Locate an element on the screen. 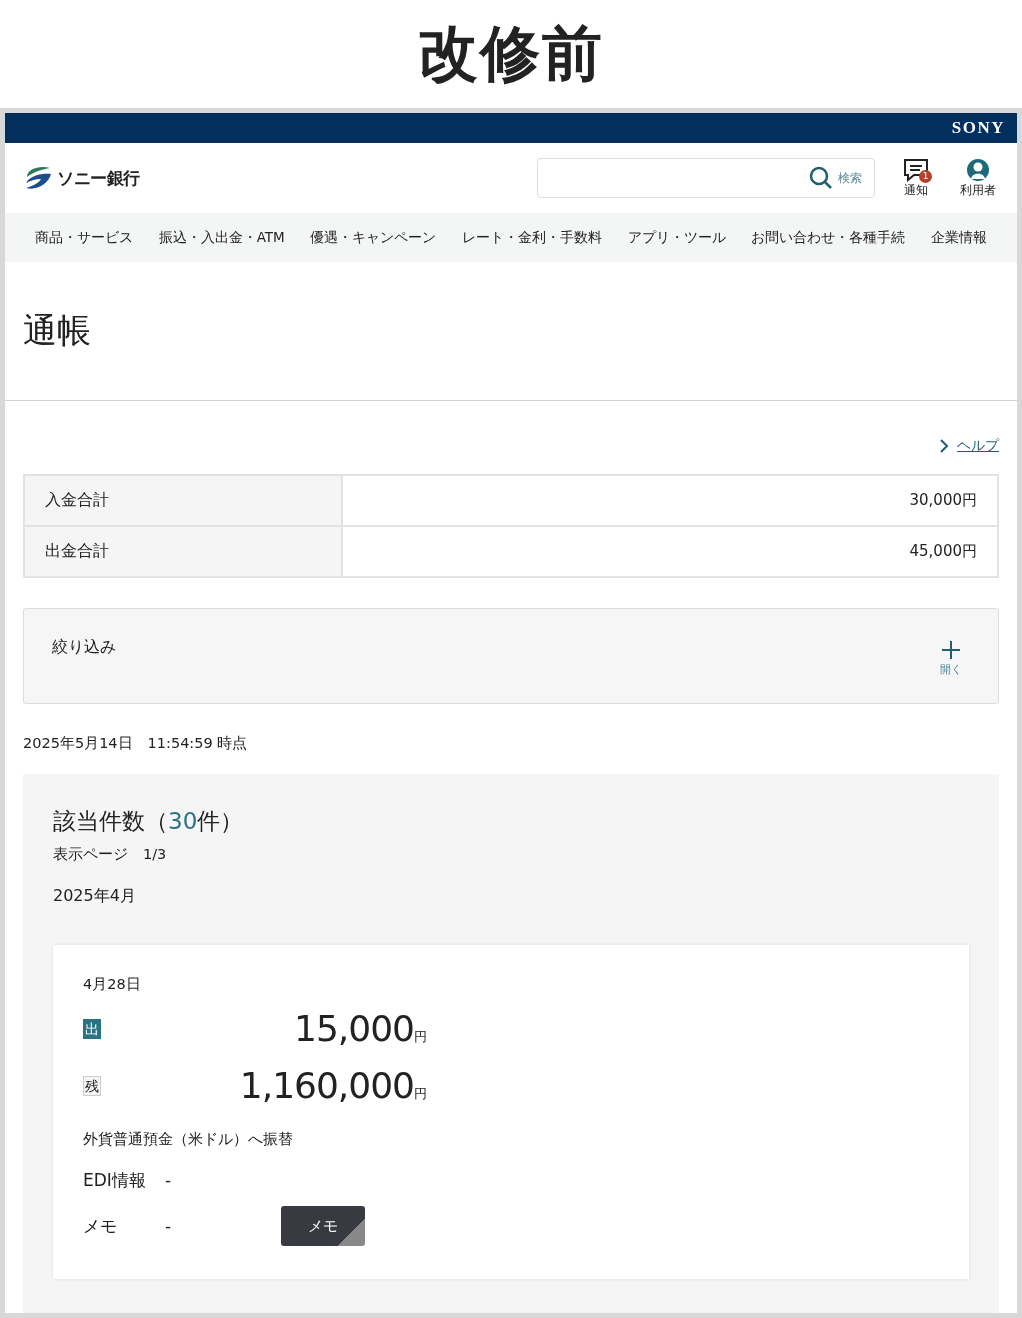 The image size is (1022, 1318). filter-title: 絞り込み is located at coordinates (84, 647).